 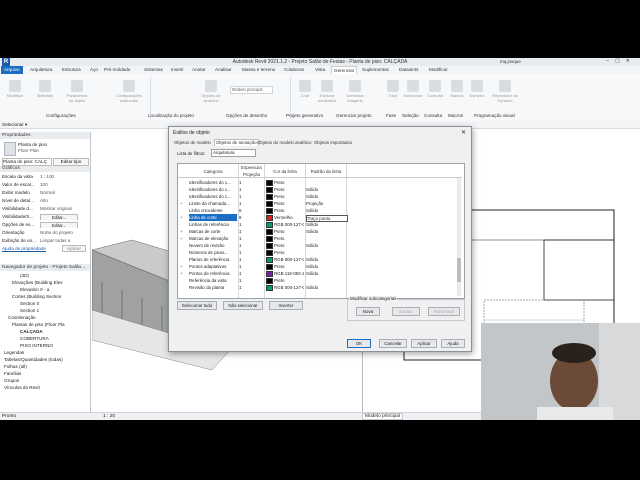 What do you see at coordinates (177, 69) in the screenshot?
I see `tab-inserir: Inserir` at bounding box center [177, 69].